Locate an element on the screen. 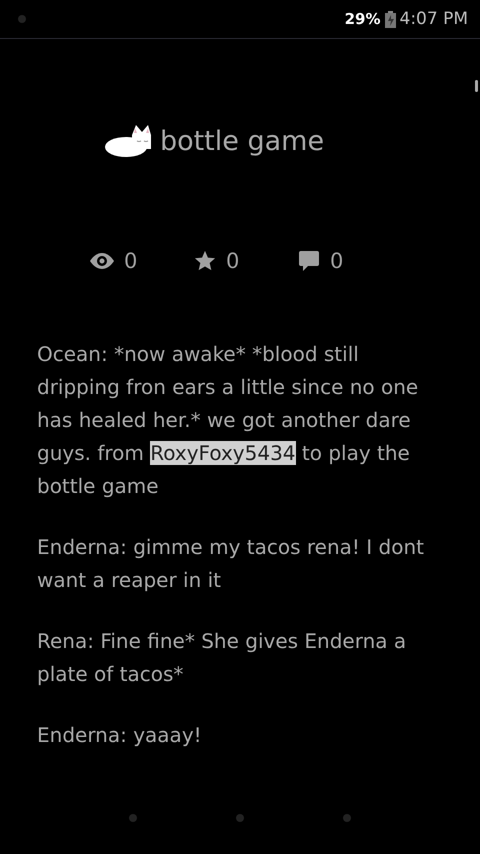 The height and width of the screenshot is (854, 480). story-paragraph: Rena: Fine fine* She gives Enderna a plate of tacos* is located at coordinates (222, 658).